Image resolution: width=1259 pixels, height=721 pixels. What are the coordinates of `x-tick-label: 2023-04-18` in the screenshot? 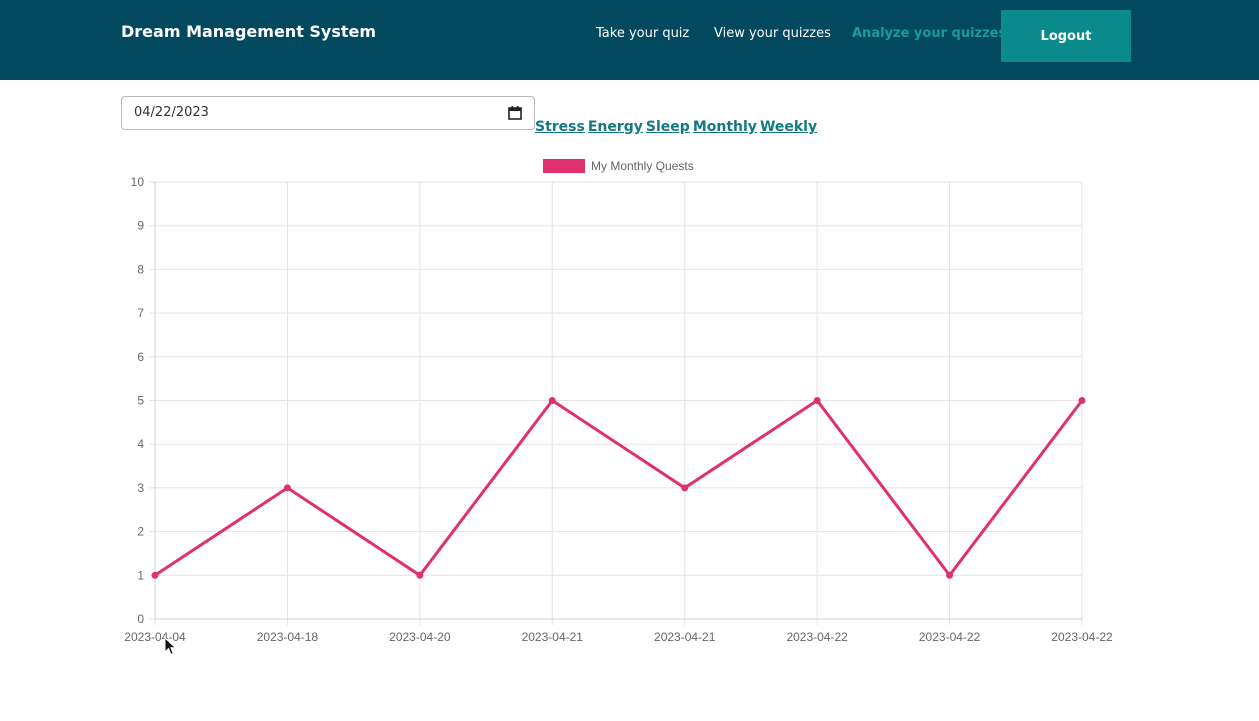 It's located at (288, 637).